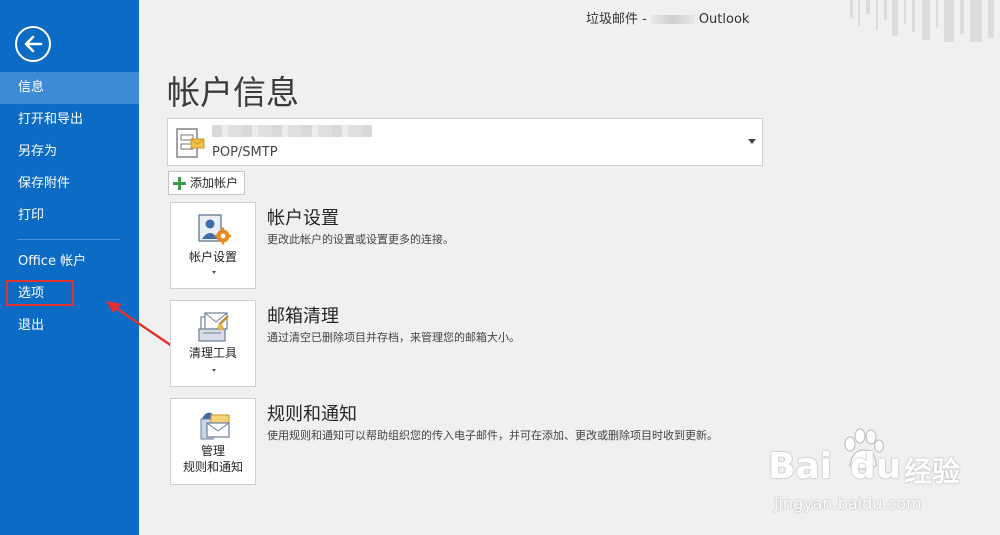 This screenshot has width=1000, height=535. What do you see at coordinates (932, 471) in the screenshot?
I see `watermark-site-cn: 经验` at bounding box center [932, 471].